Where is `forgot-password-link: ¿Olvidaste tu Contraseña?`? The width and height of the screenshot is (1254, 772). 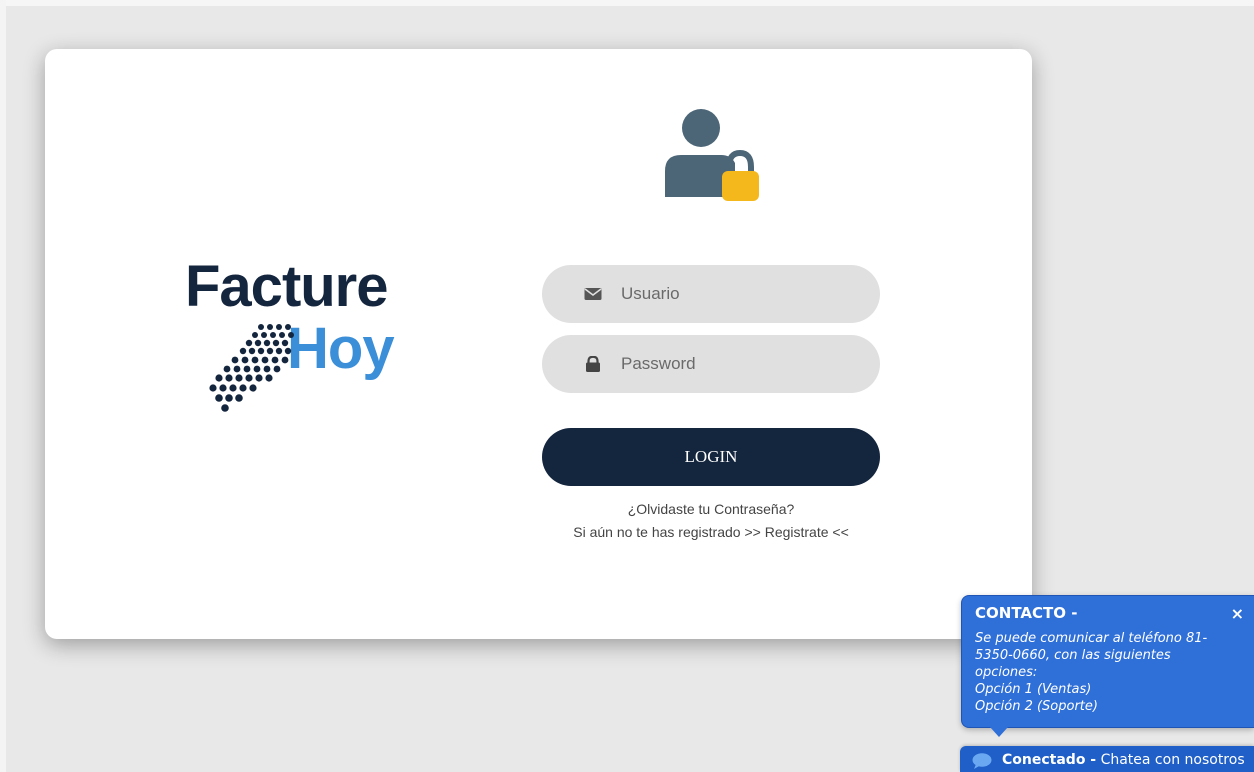
forgot-password-link: ¿Olvidaste tu Contraseña? is located at coordinates (711, 509).